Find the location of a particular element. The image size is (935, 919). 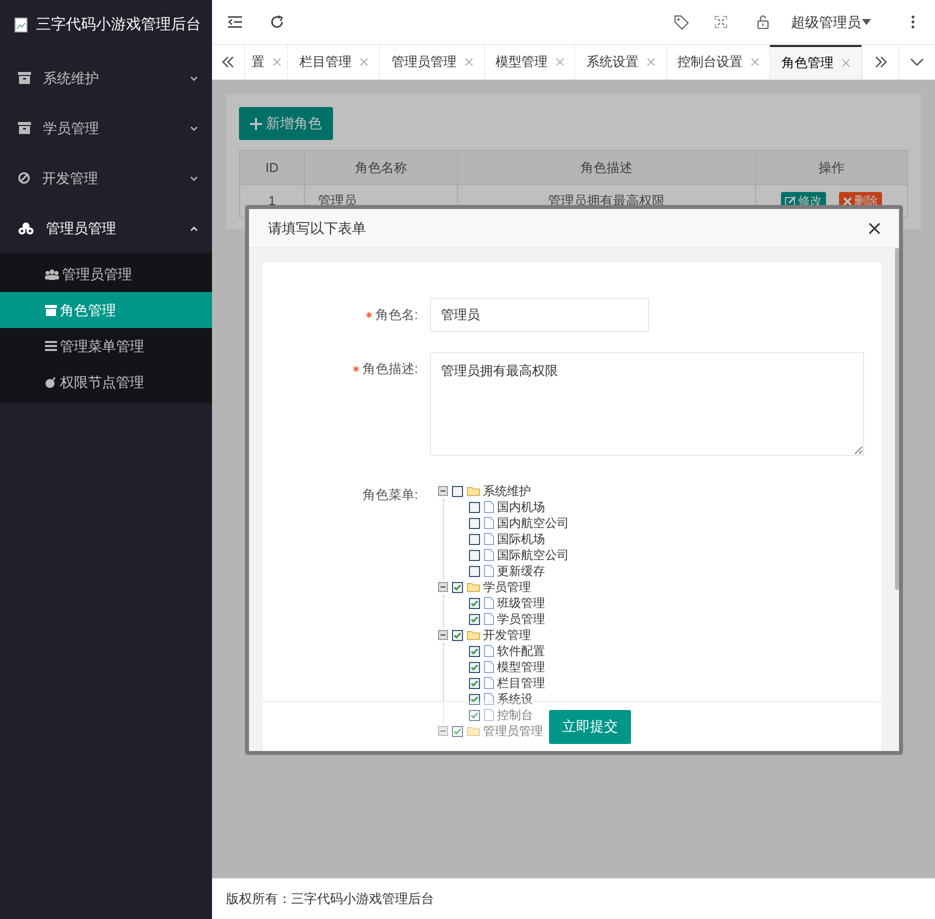

tree-node-label: 系统设 is located at coordinates (515, 699).